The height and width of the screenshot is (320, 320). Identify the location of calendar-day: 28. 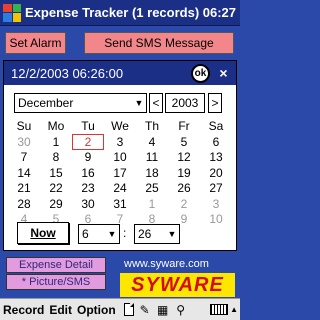
(24, 204).